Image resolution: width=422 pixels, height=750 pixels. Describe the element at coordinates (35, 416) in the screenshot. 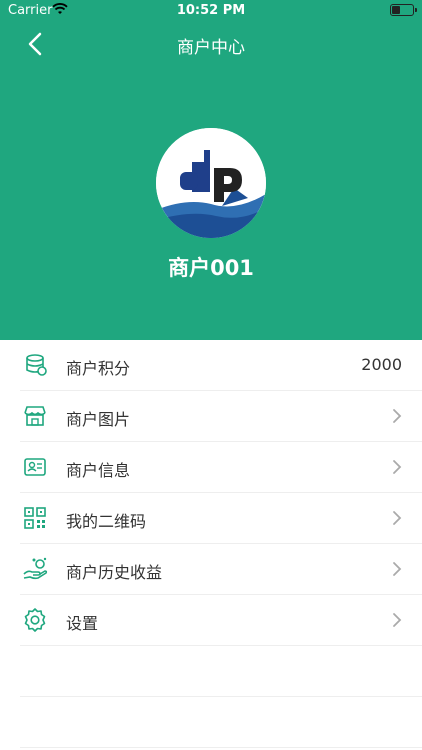

I see `store-icon` at that location.